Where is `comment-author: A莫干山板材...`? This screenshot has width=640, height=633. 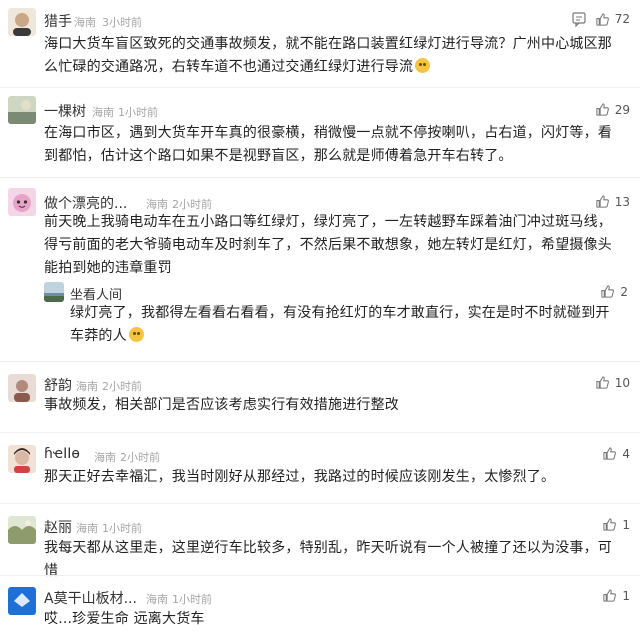 comment-author: A莫干山板材... is located at coordinates (90, 598).